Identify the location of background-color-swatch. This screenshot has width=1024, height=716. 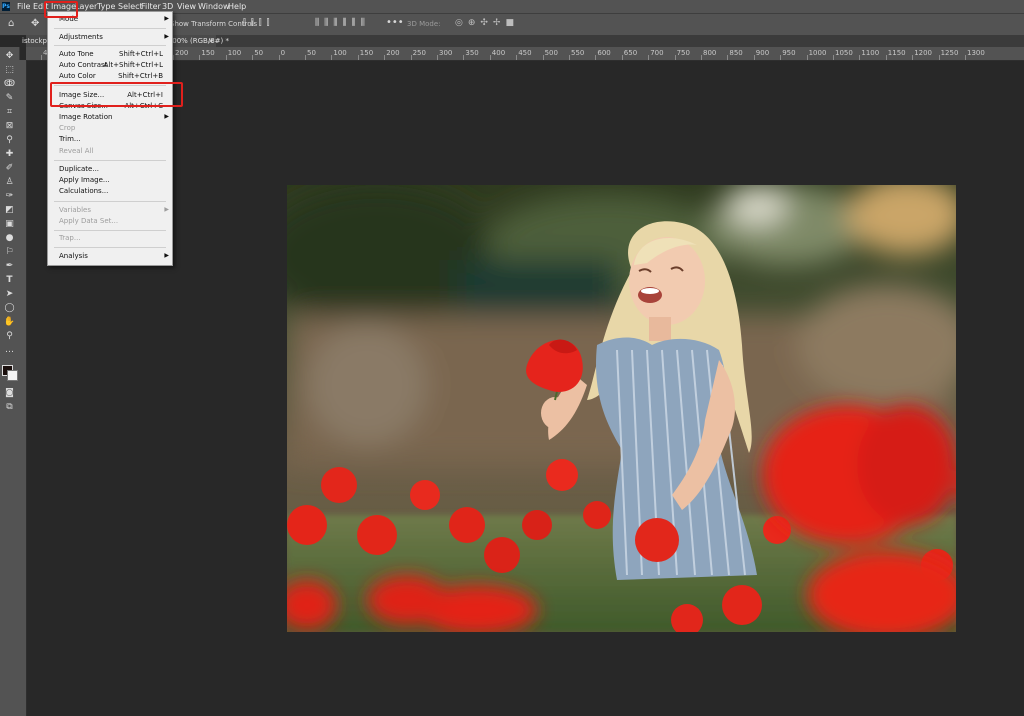
(12, 375).